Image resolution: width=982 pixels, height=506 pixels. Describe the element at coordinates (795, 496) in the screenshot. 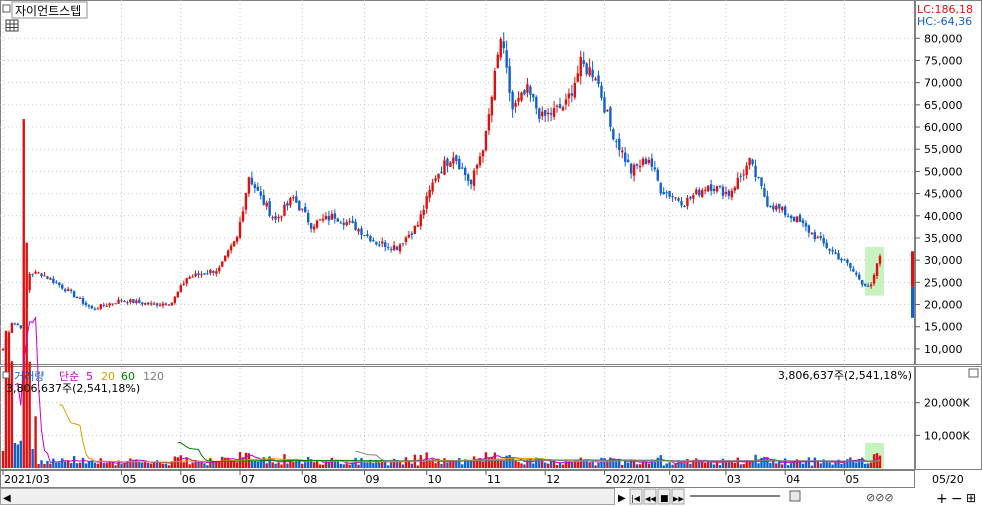

I see `zoom-slider-handle` at that location.